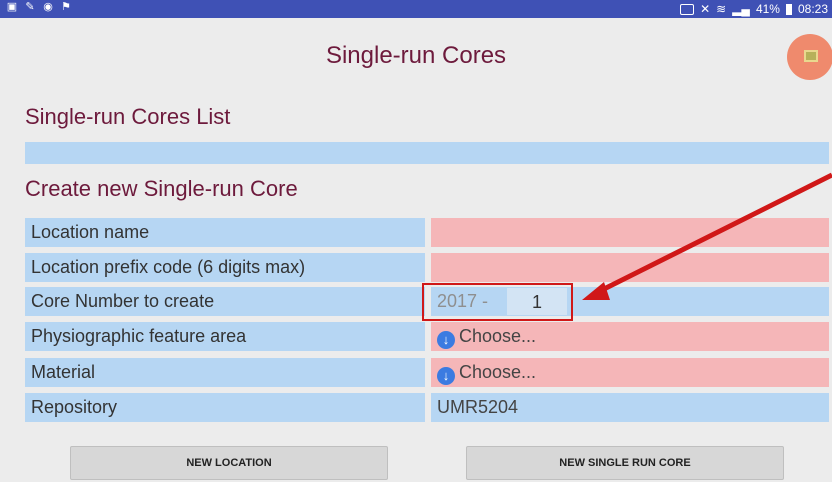 This screenshot has height=482, width=832. I want to click on status-icons-left: ▣ ✎ ◉ ⚑, so click(39, 7).